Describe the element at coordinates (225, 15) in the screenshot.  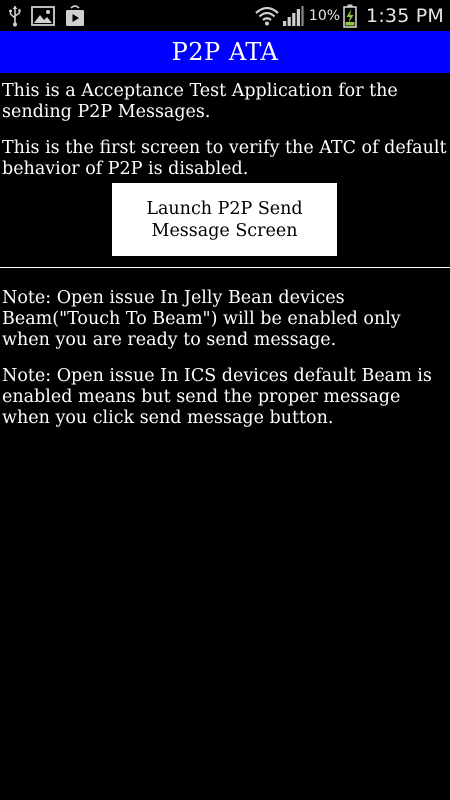
I see `status-bar: 10% 1:35 PM` at that location.